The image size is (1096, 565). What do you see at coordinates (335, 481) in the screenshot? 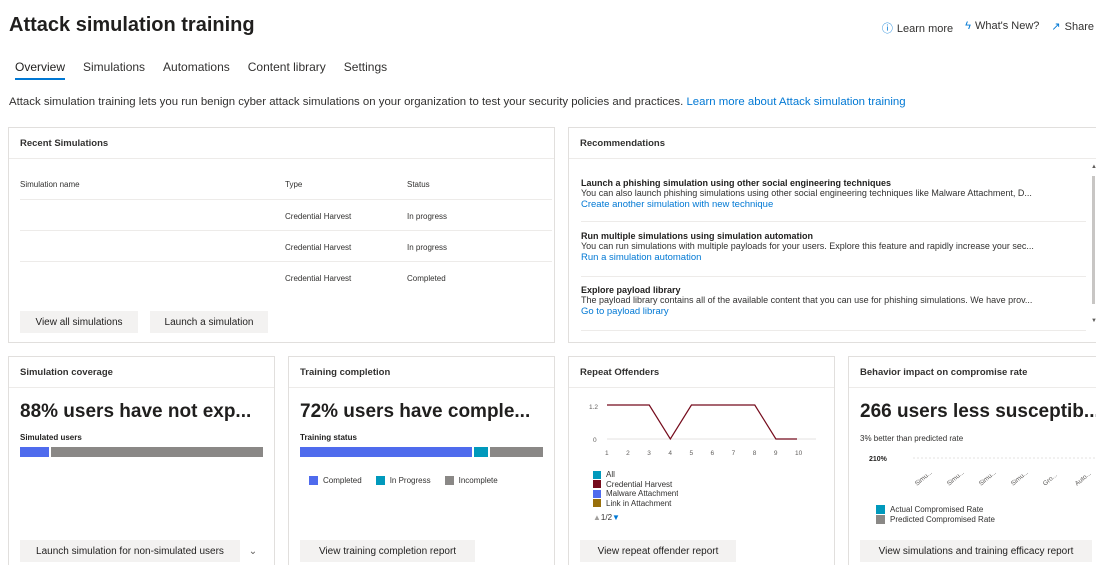
I see `legend-completed: Completed` at bounding box center [335, 481].